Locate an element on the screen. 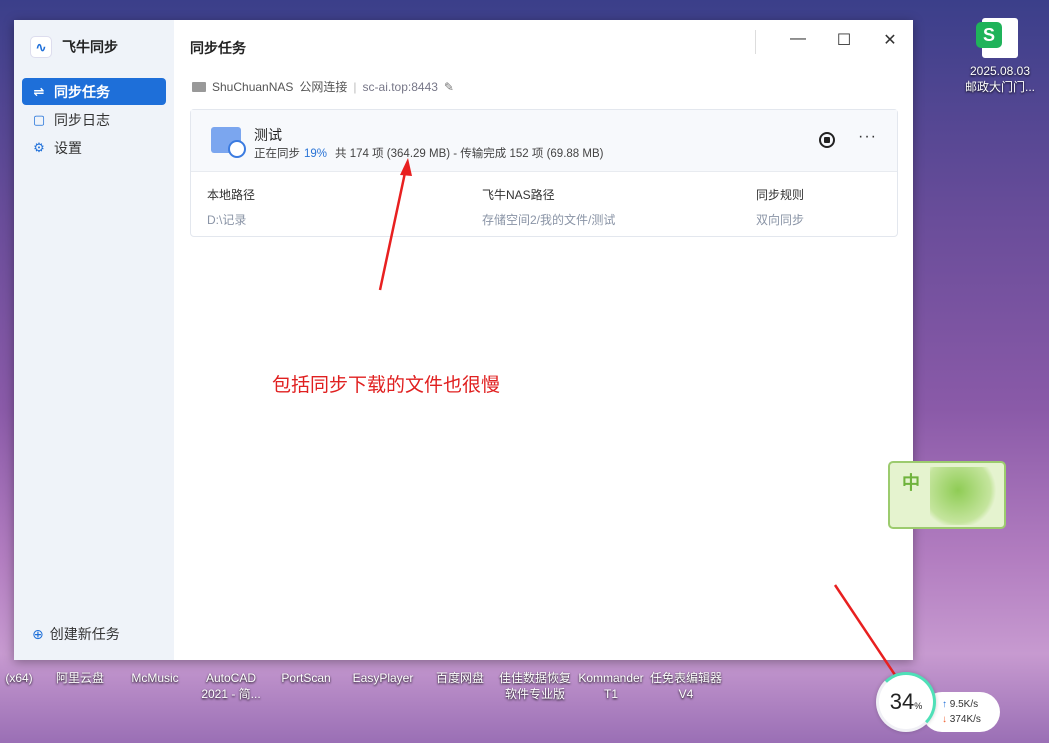 Image resolution: width=1049 pixels, height=743 pixels. sidebar-item-sync-tasks: ⇌ 同步任务 is located at coordinates (94, 91).